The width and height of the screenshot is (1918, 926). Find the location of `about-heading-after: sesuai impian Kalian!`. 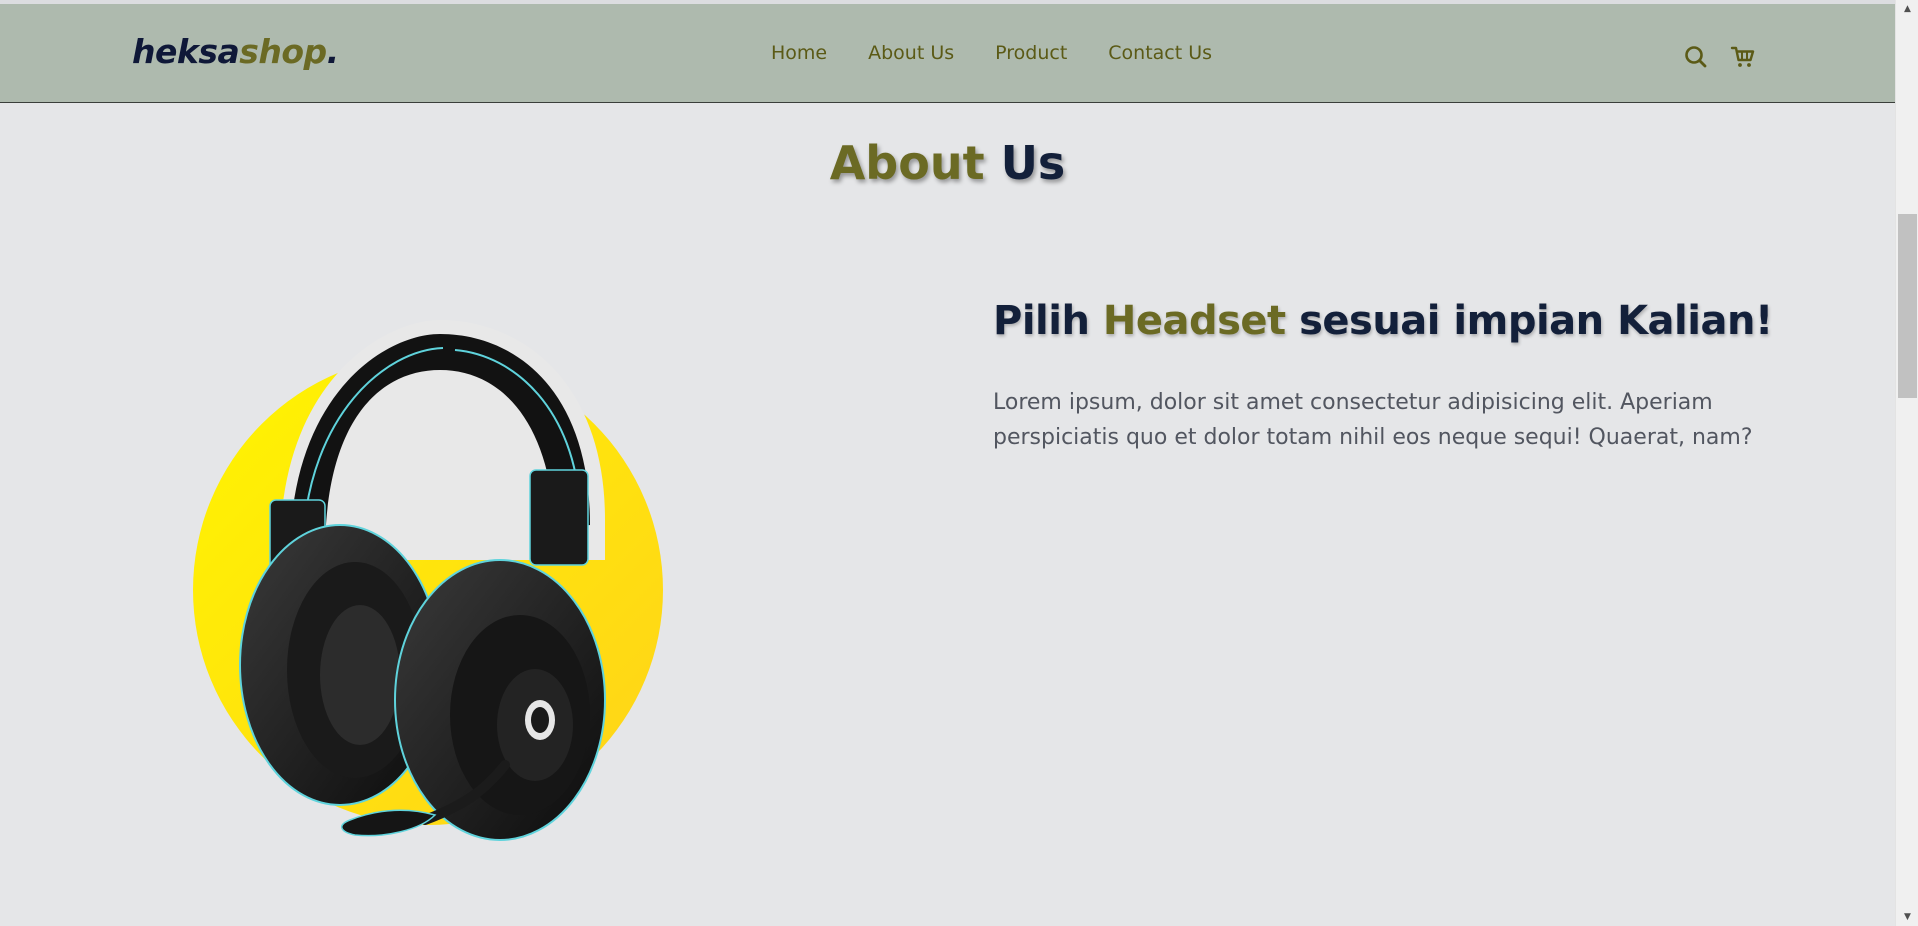

about-heading-after: sesuai impian Kalian! is located at coordinates (1529, 321).